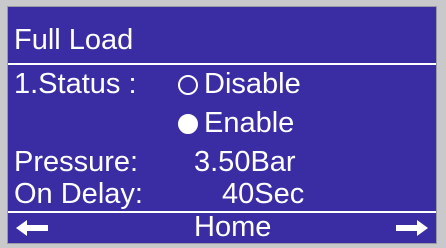 The width and height of the screenshot is (446, 248). I want to click on title-divider, so click(222, 64).